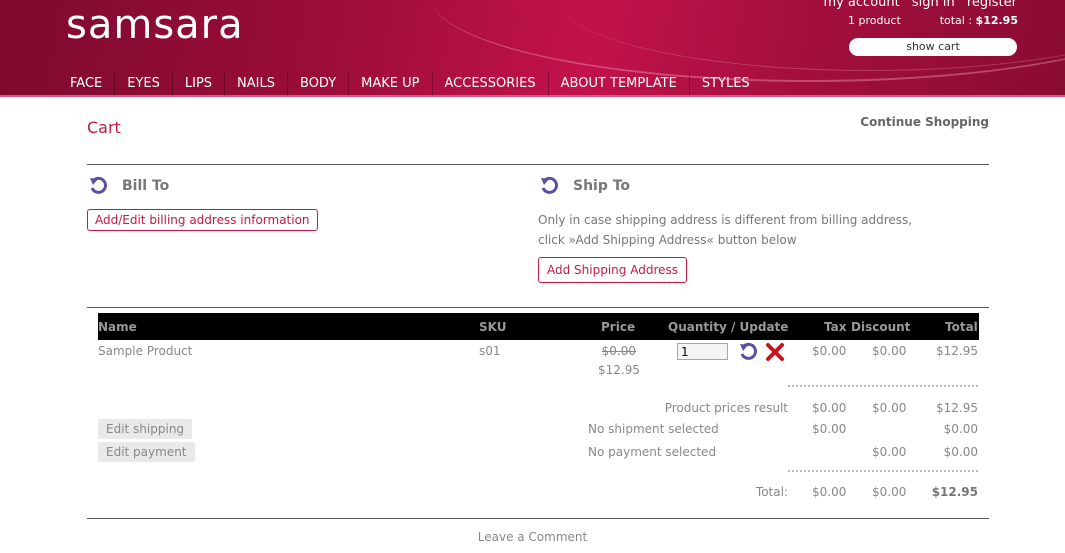  I want to click on row-price: $12.95, so click(619, 370).